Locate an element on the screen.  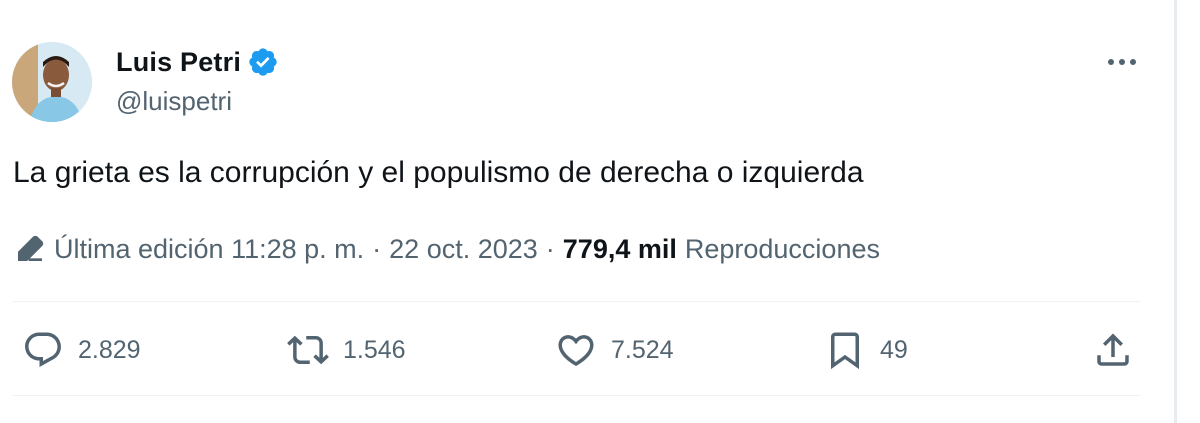
views-label: Reproducciones is located at coordinates (782, 248).